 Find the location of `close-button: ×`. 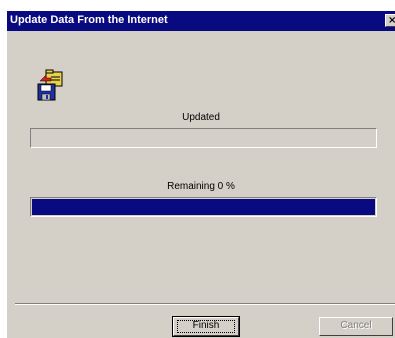

close-button: × is located at coordinates (390, 20).